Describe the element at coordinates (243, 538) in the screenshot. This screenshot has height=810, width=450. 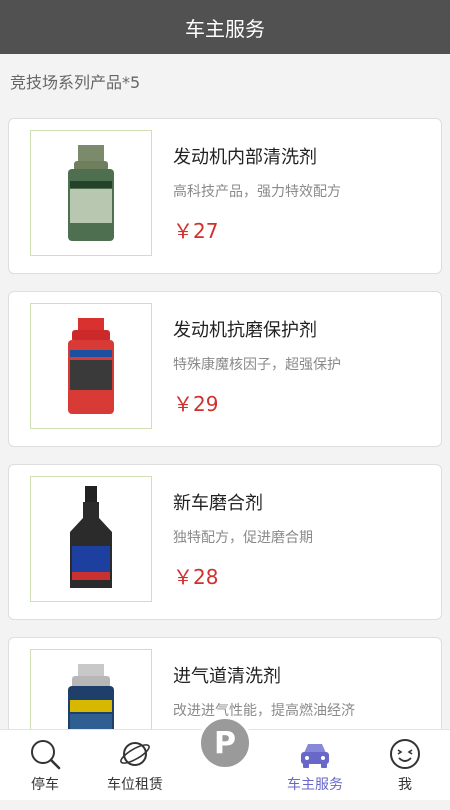
I see `product-desc: 独特配方，促进磨合期` at that location.